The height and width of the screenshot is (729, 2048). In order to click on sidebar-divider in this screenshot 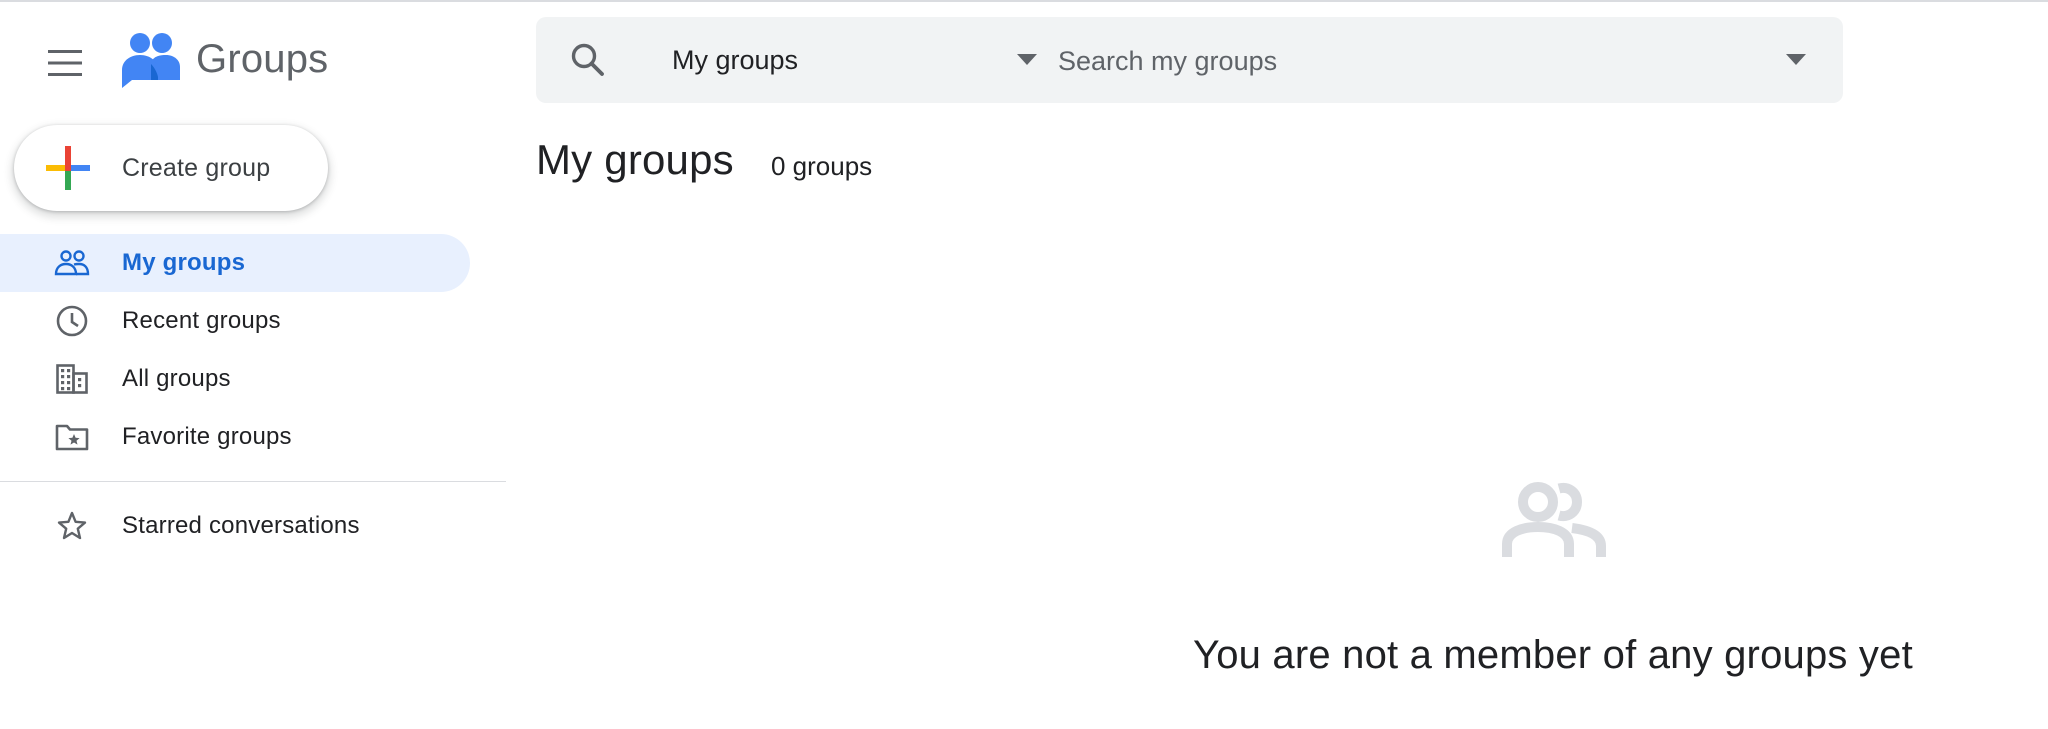, I will do `click(253, 481)`.